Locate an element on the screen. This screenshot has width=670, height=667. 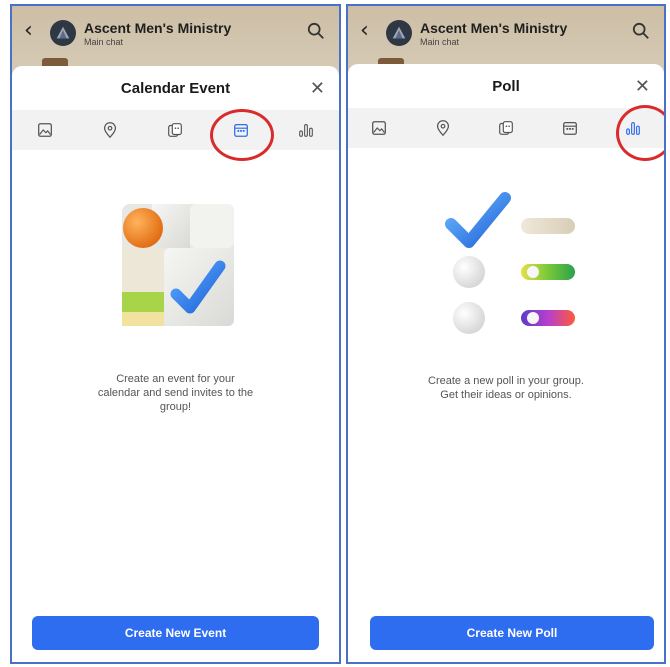
create-event-button: Create New Event is located at coordinates (175, 633).